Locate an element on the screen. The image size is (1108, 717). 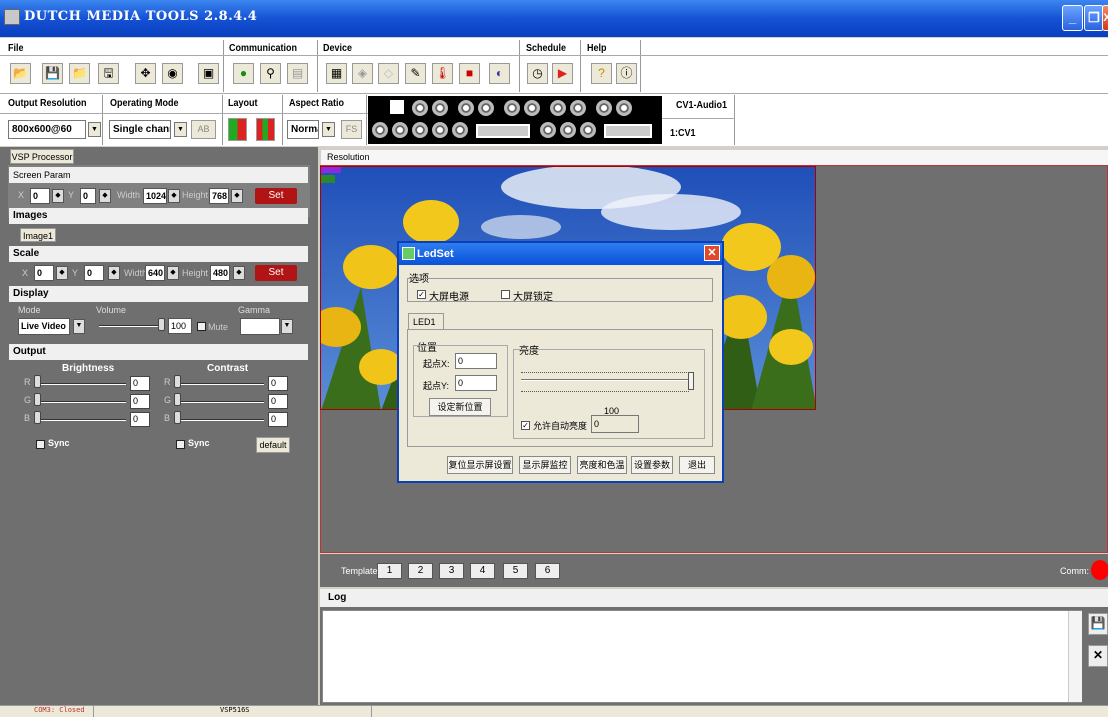
operating-mode-dropdown-icon: ▼ is located at coordinates (180, 129).